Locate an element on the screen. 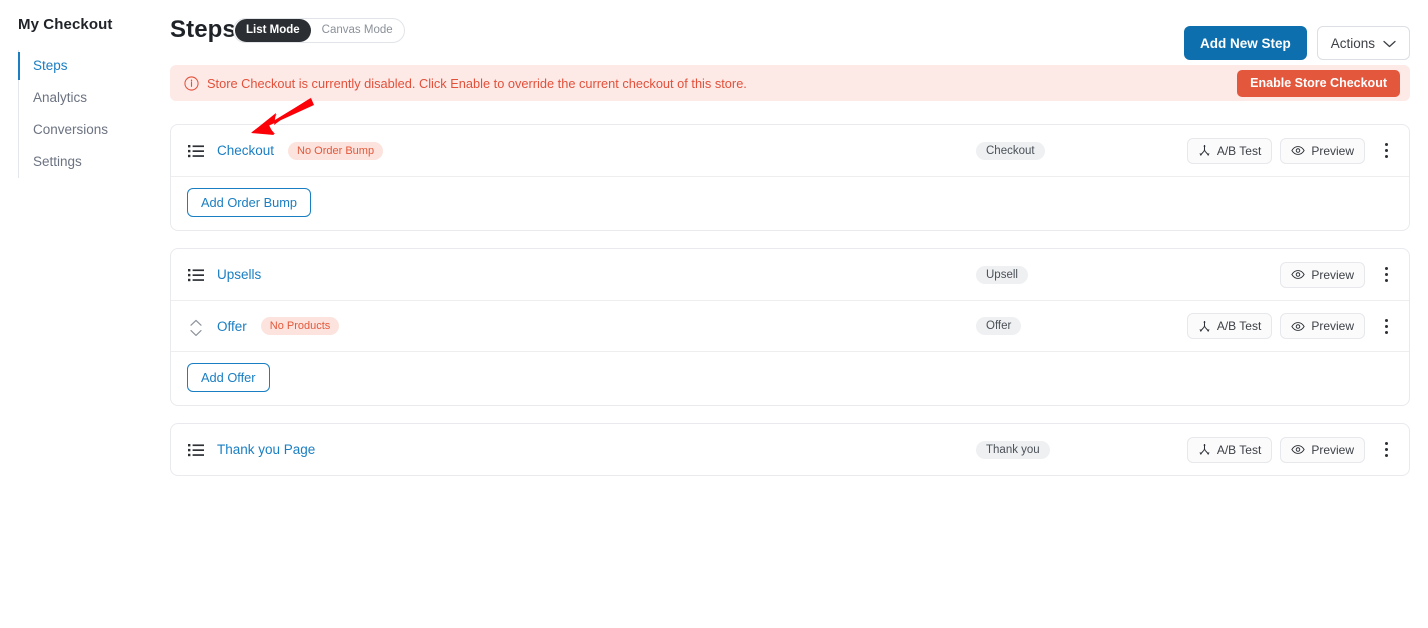 The width and height of the screenshot is (1428, 628). mode-option-canvas: Canvas Mode is located at coordinates (357, 30).